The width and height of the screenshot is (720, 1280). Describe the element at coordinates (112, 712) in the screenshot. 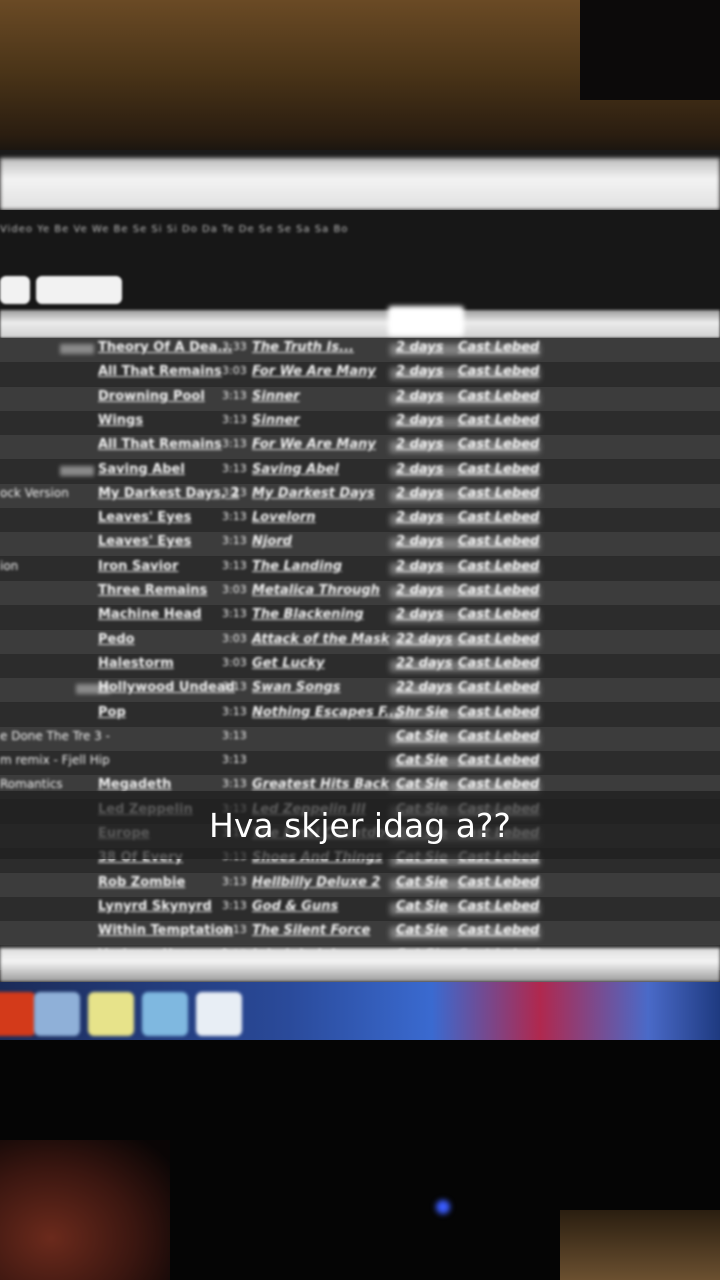

I see `track-artist: Pop` at that location.